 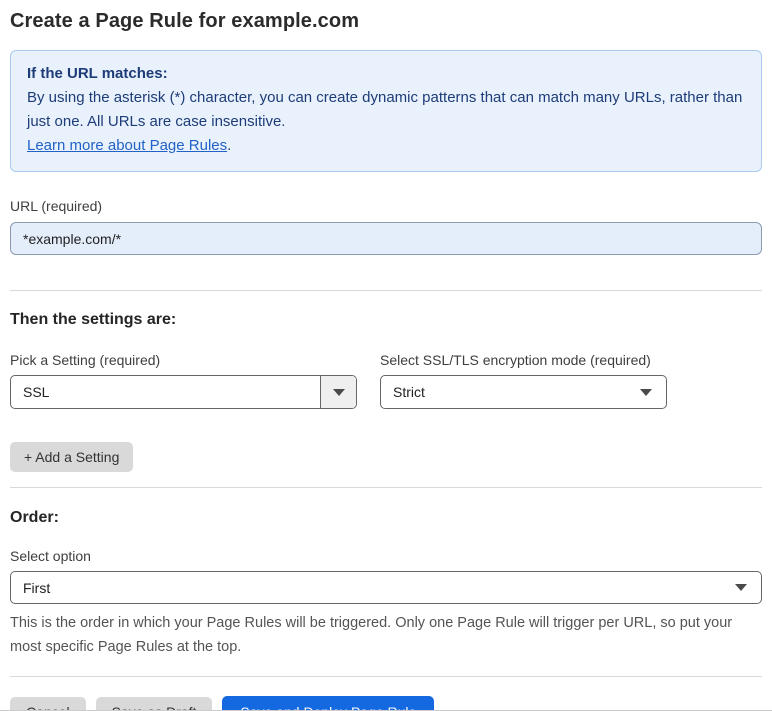 I want to click on url-field-label: URL (required), so click(x=56, y=206).